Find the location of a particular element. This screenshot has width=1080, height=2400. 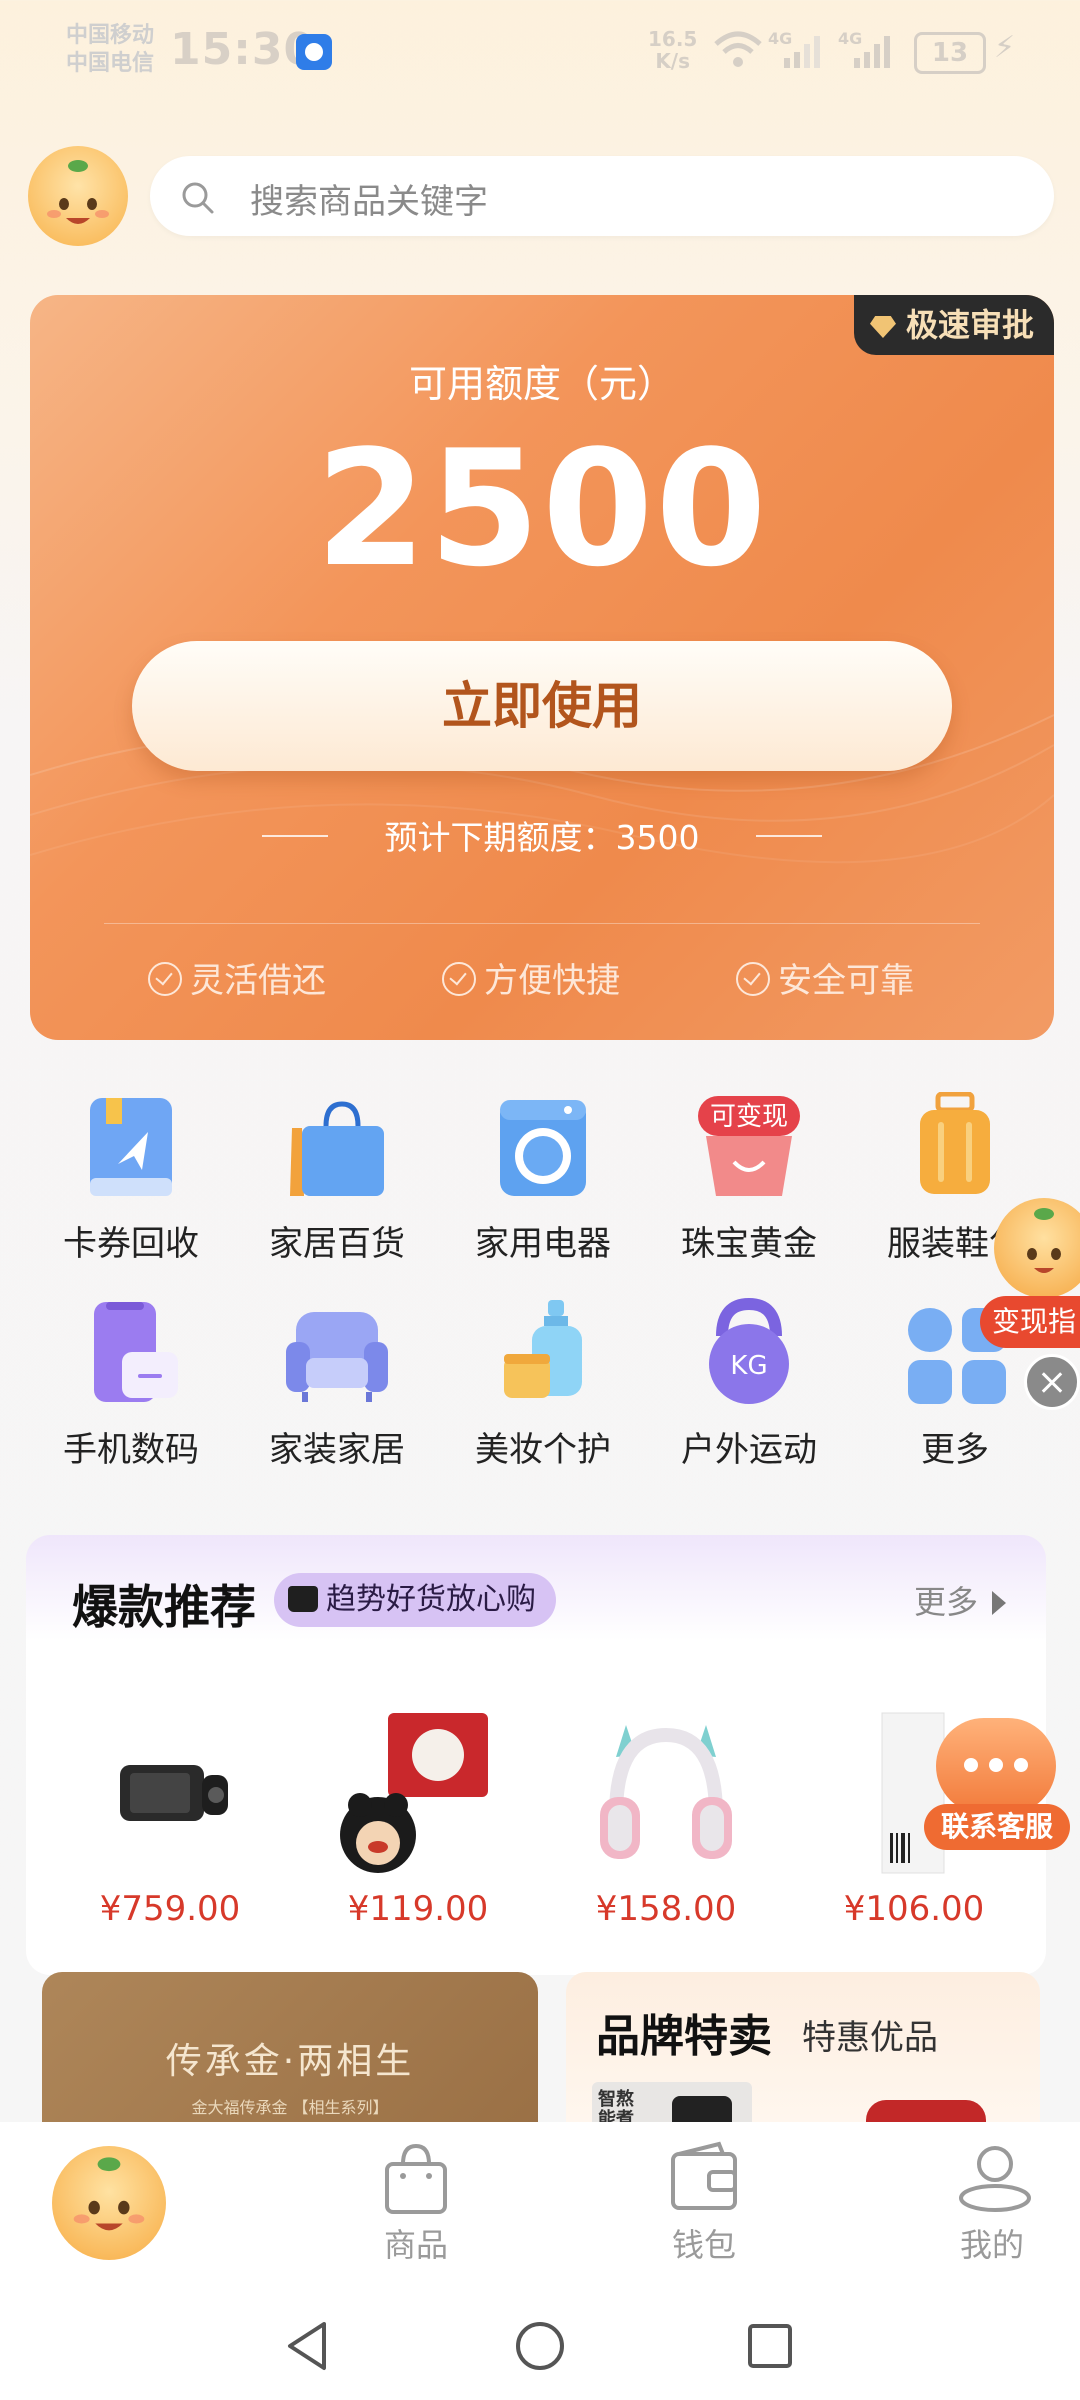

trend-tag: 趋势好货放心购 is located at coordinates (415, 1600).